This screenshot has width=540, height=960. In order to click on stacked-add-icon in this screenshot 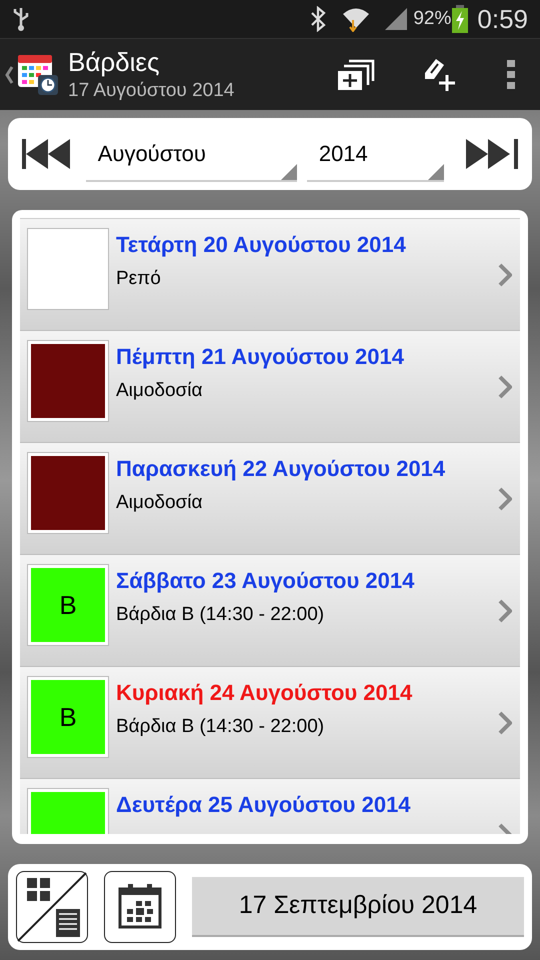, I will do `click(356, 74)`.